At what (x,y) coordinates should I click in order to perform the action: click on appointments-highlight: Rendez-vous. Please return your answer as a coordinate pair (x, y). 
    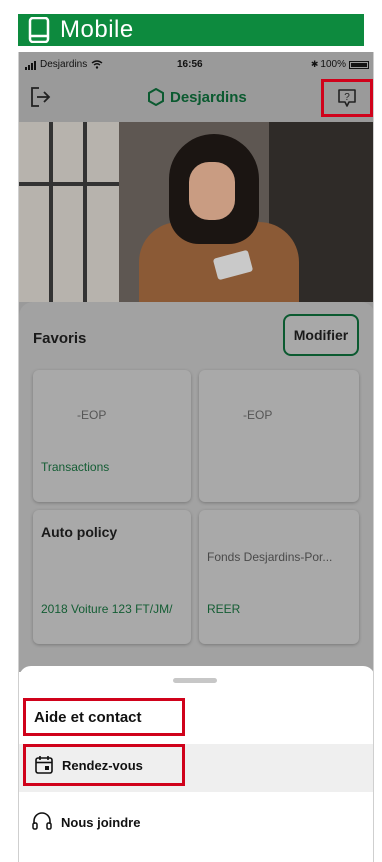
    Looking at the image, I should click on (104, 765).